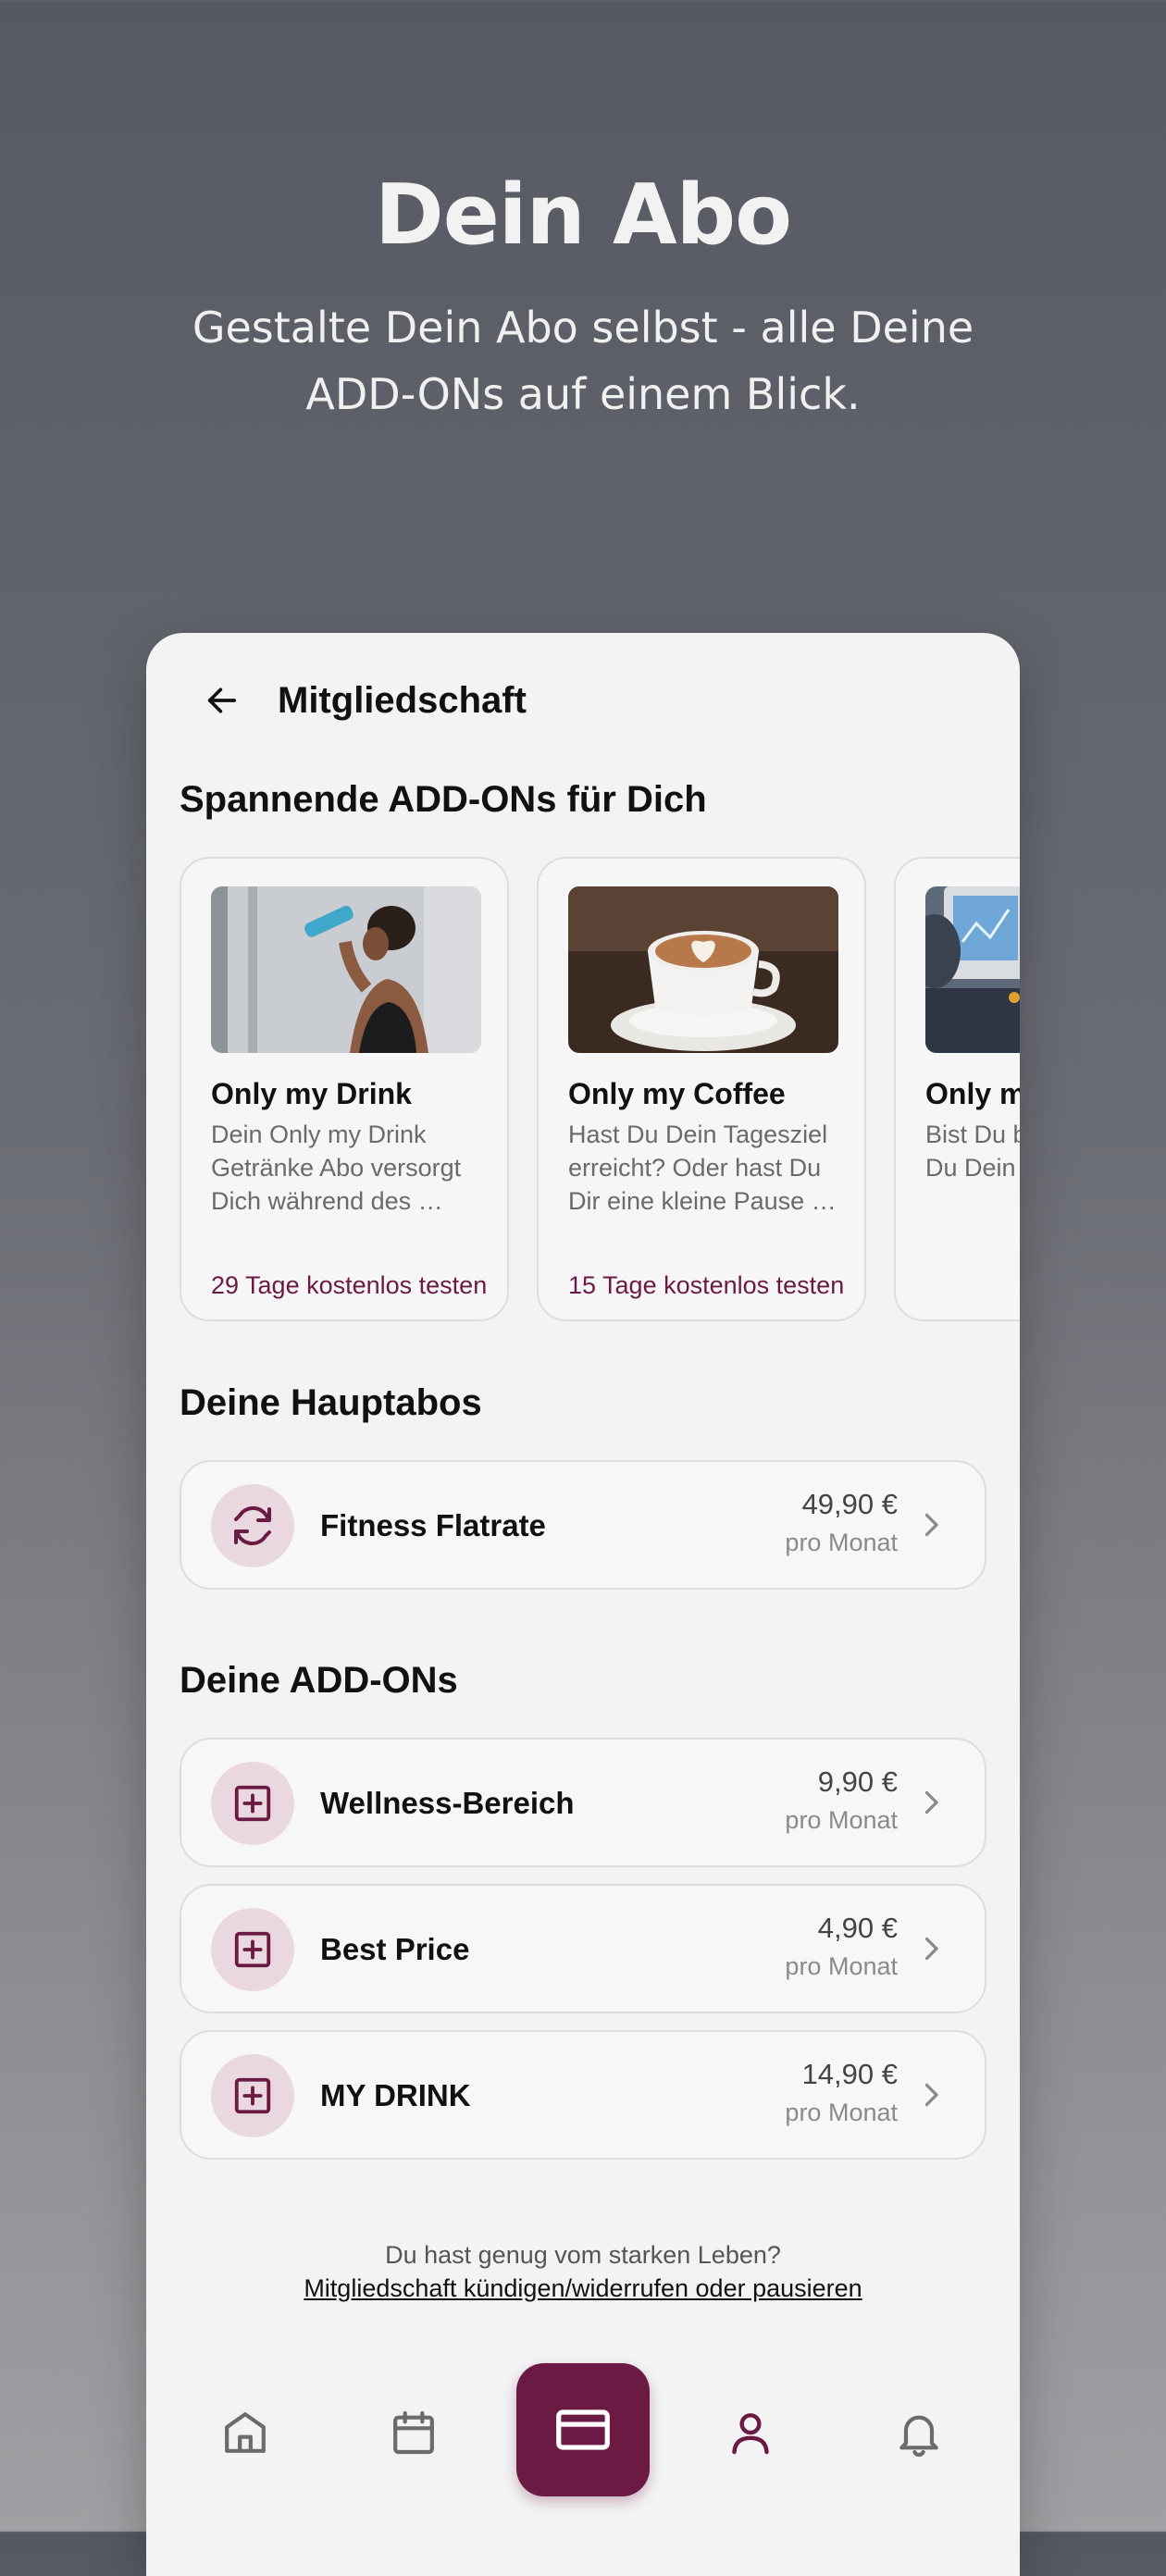 This screenshot has width=1166, height=2576. I want to click on addon-image-coffee, so click(703, 970).